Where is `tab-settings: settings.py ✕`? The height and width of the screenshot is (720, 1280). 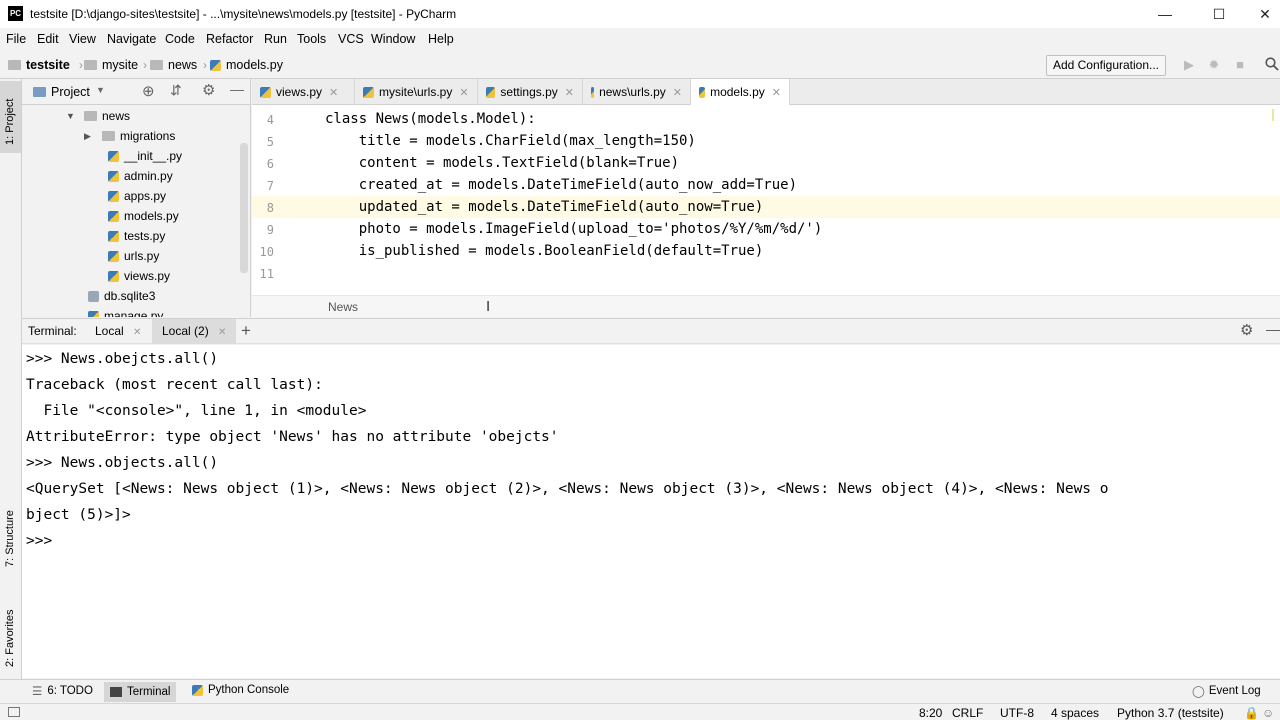
tab-settings: settings.py ✕ is located at coordinates (530, 92).